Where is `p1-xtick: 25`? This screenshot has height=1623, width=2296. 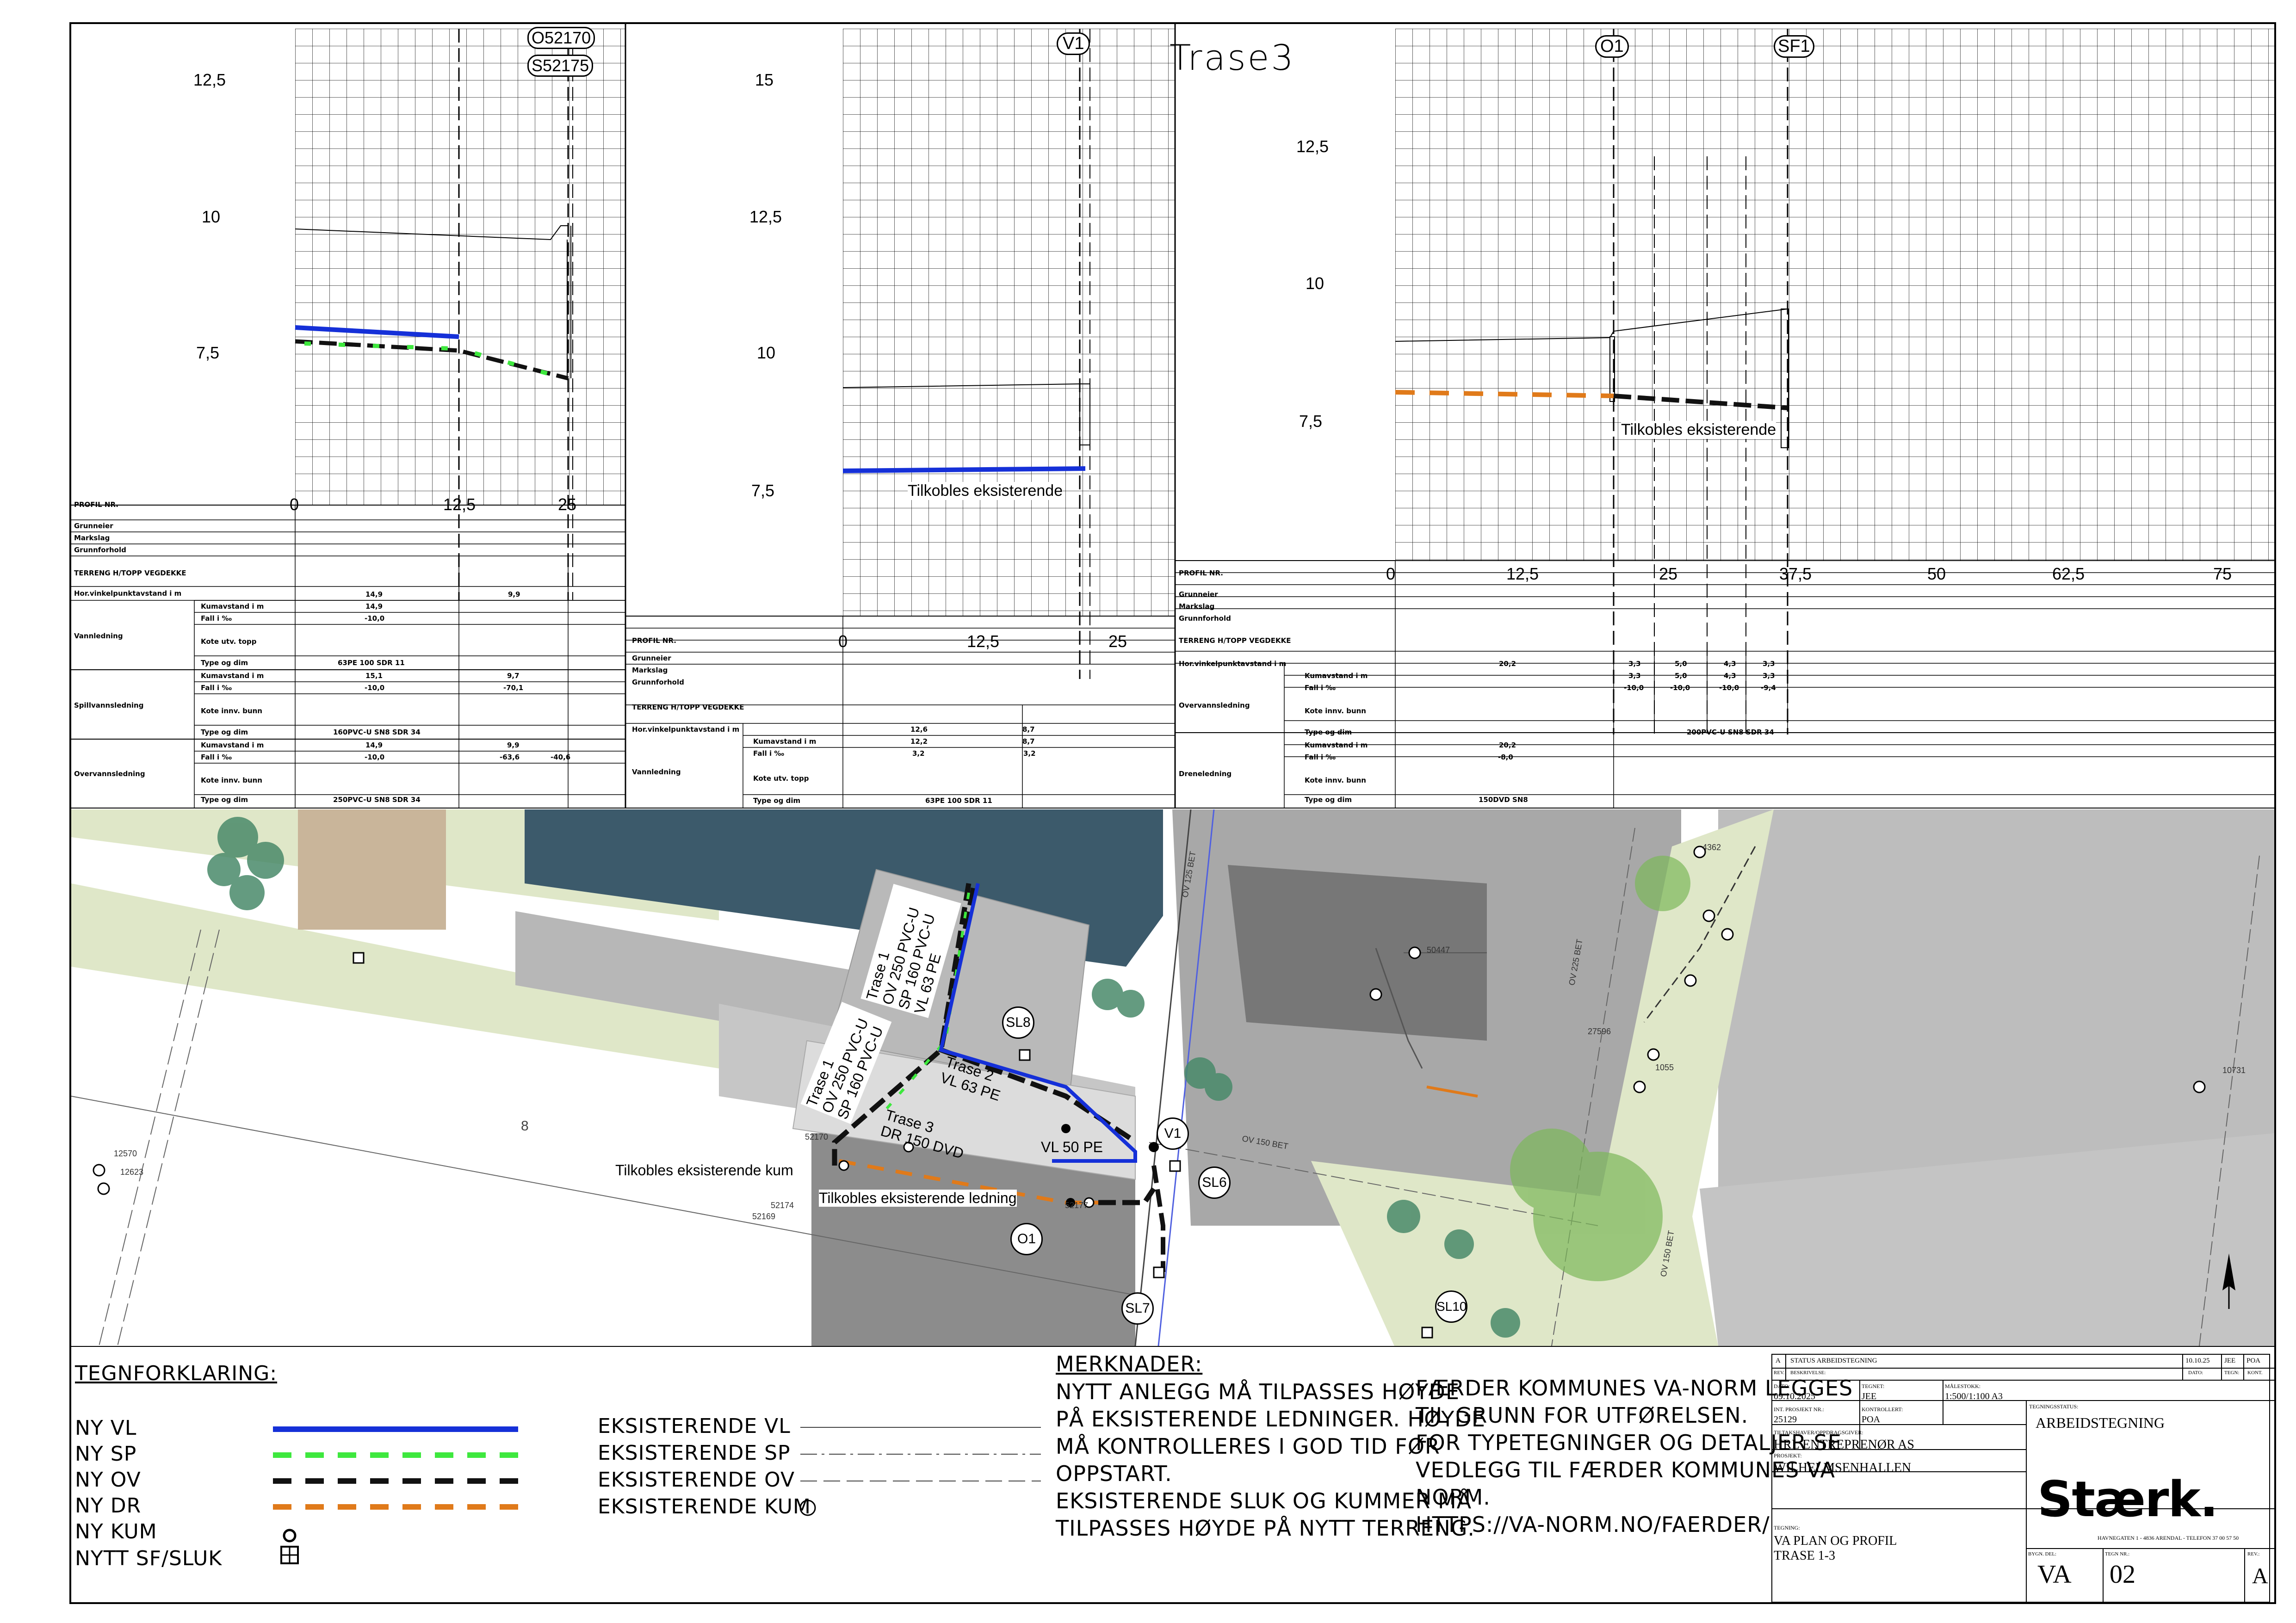
p1-xtick: 25 is located at coordinates (567, 504).